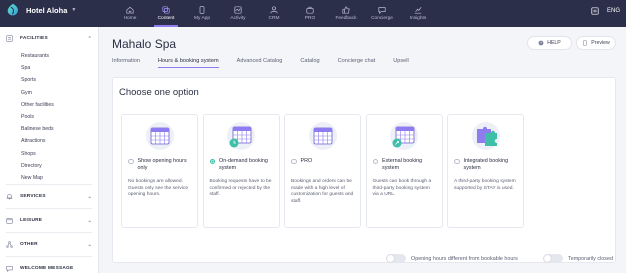  What do you see at coordinates (310, 18) in the screenshot?
I see `nav-label: PRO` at bounding box center [310, 18].